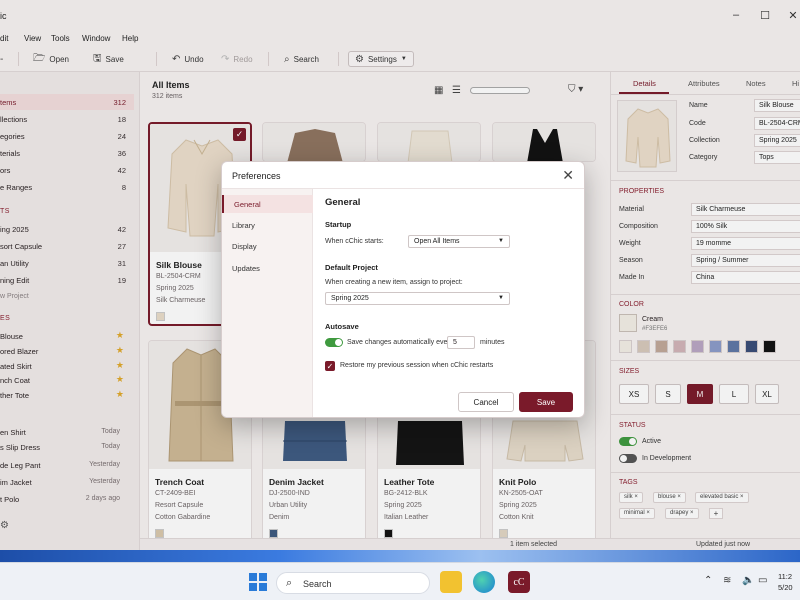 This screenshot has width=800, height=600. Describe the element at coordinates (546, 402) in the screenshot. I see `save-button: Save` at that location.